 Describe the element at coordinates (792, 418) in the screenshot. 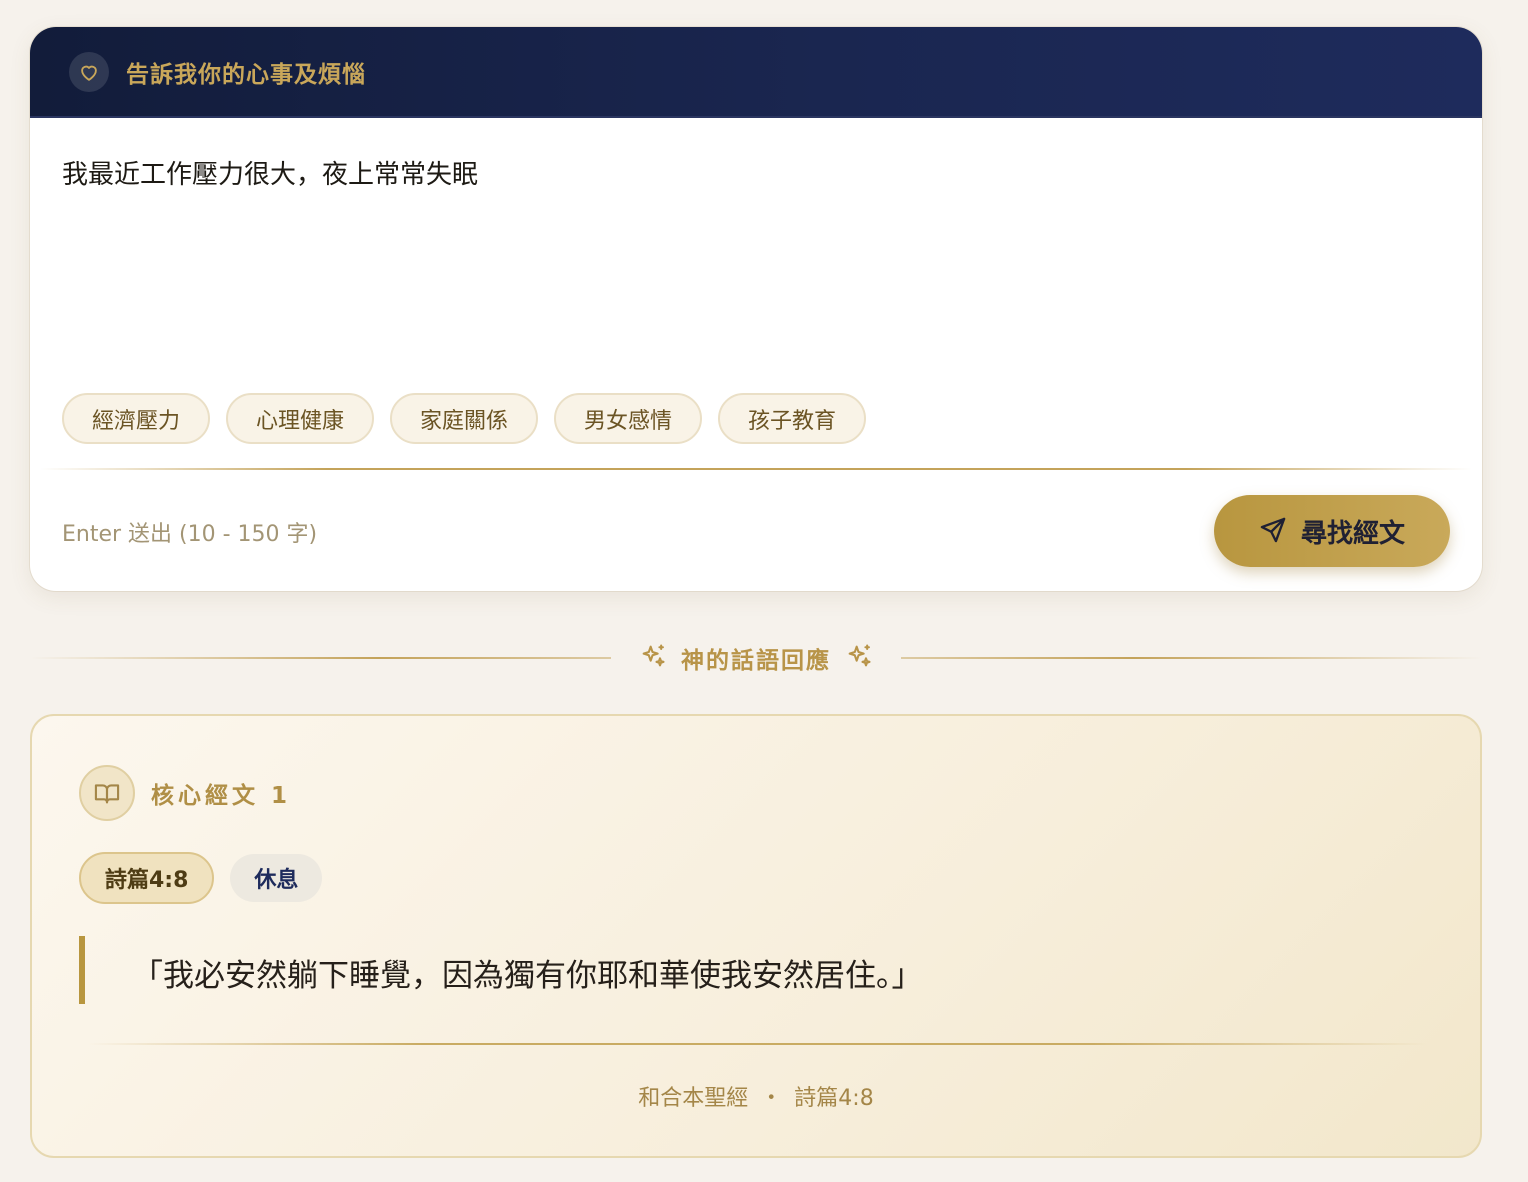

I see `tag-child-education: 孩子教育` at that location.